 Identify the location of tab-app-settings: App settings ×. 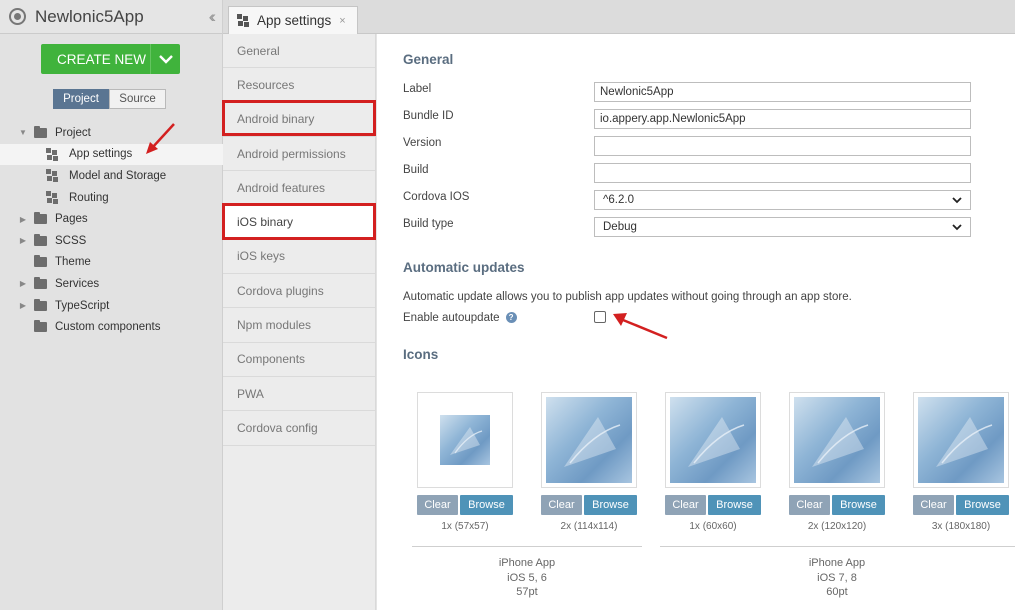
(293, 20).